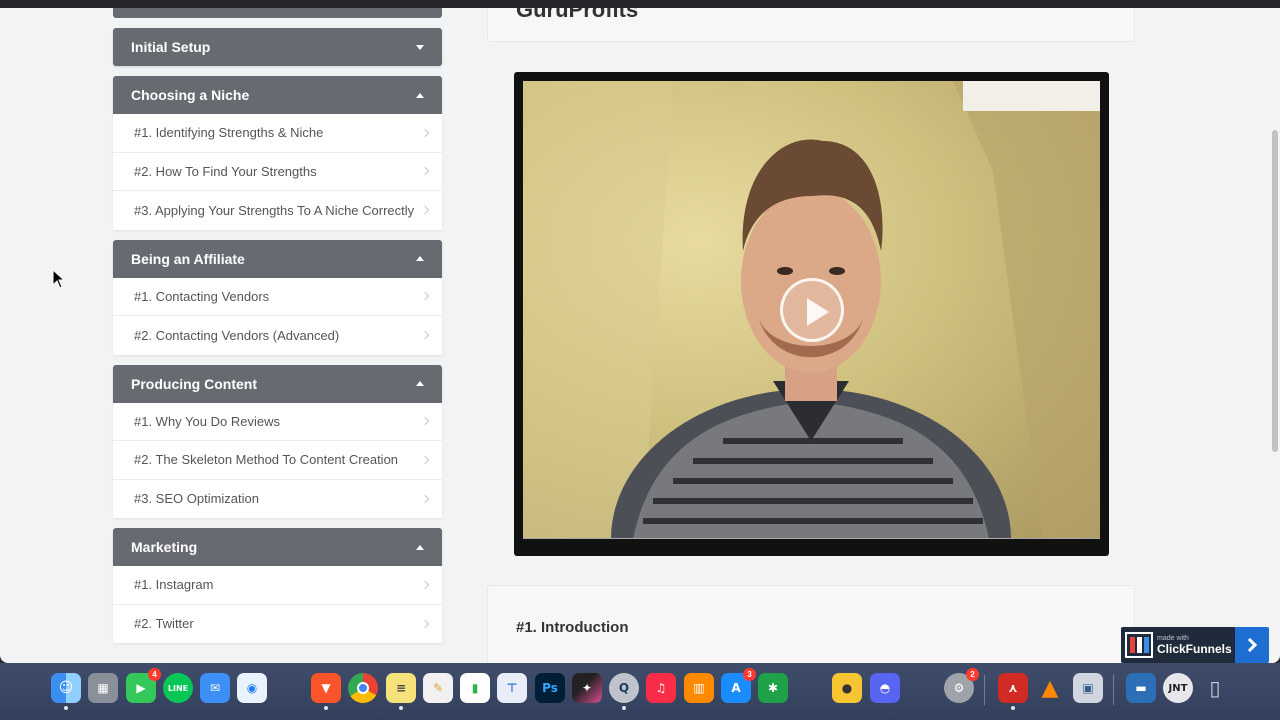 The image size is (1280, 720). Describe the element at coordinates (174, 585) in the screenshot. I see `lesson-label: #1. Instagram` at that location.